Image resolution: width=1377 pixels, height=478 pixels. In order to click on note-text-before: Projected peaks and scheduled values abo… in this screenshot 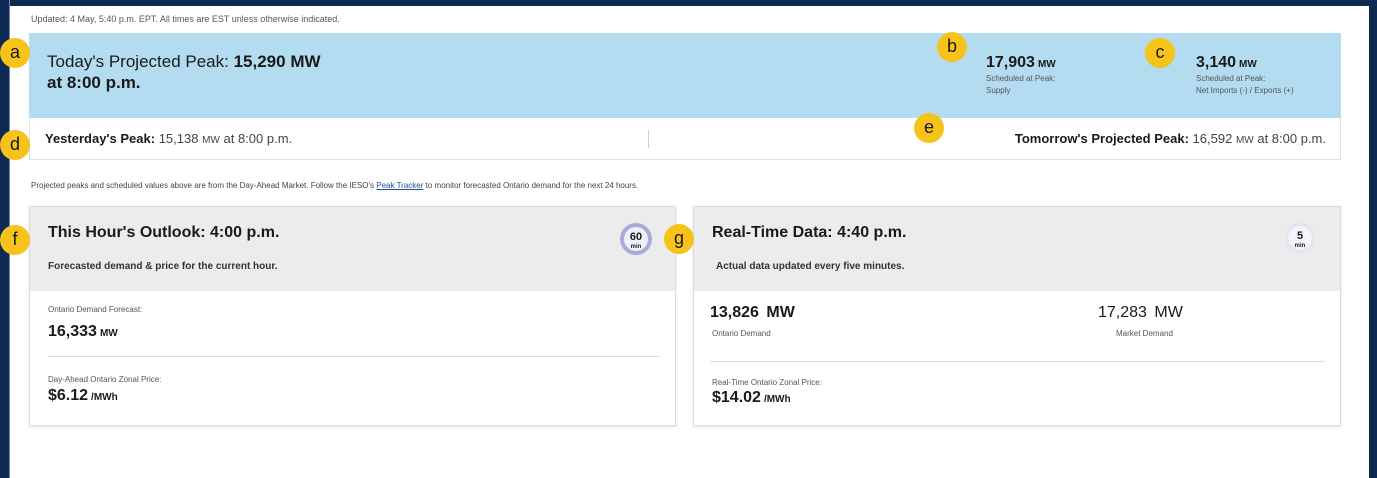, I will do `click(204, 185)`.